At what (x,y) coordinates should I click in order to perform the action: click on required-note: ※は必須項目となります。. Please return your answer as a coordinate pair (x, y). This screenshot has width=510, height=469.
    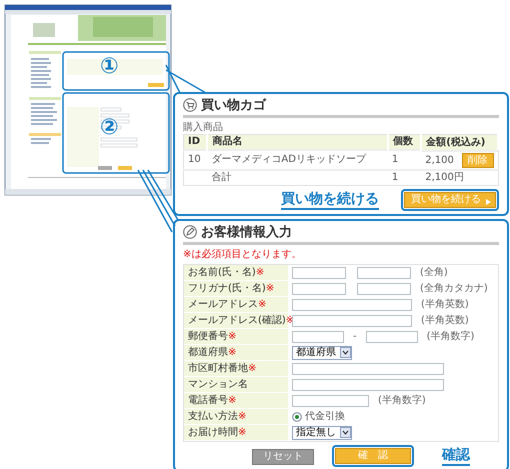
    Looking at the image, I should click on (242, 255).